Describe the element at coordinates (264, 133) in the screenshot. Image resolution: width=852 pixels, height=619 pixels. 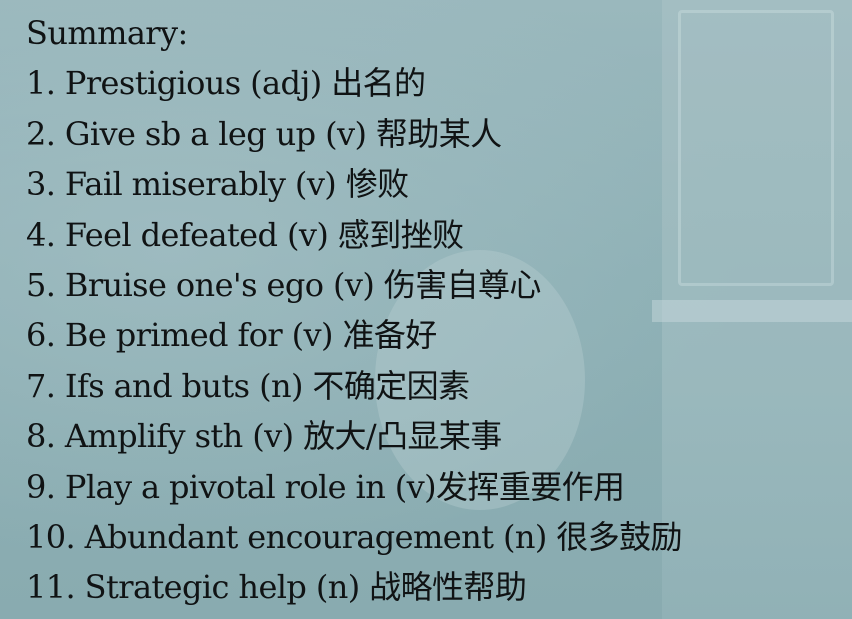
I see `summary-item-2: 2. Give sb a leg up (v) 帮助某人` at that location.